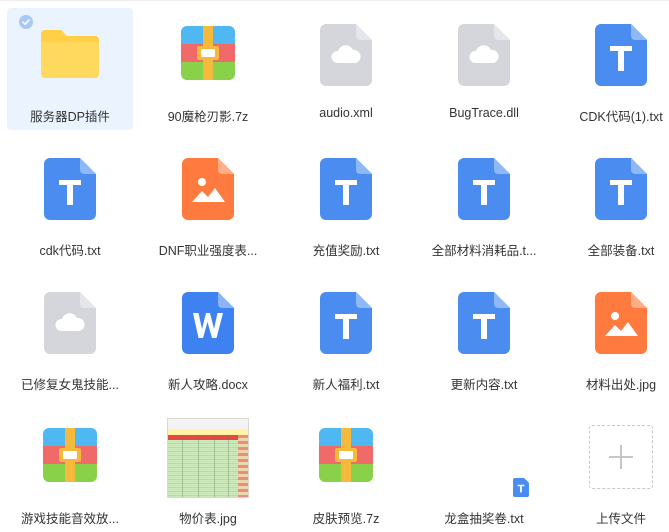 This screenshot has height=532, width=669. I want to click on spreadsheet-thumbnail, so click(208, 458).